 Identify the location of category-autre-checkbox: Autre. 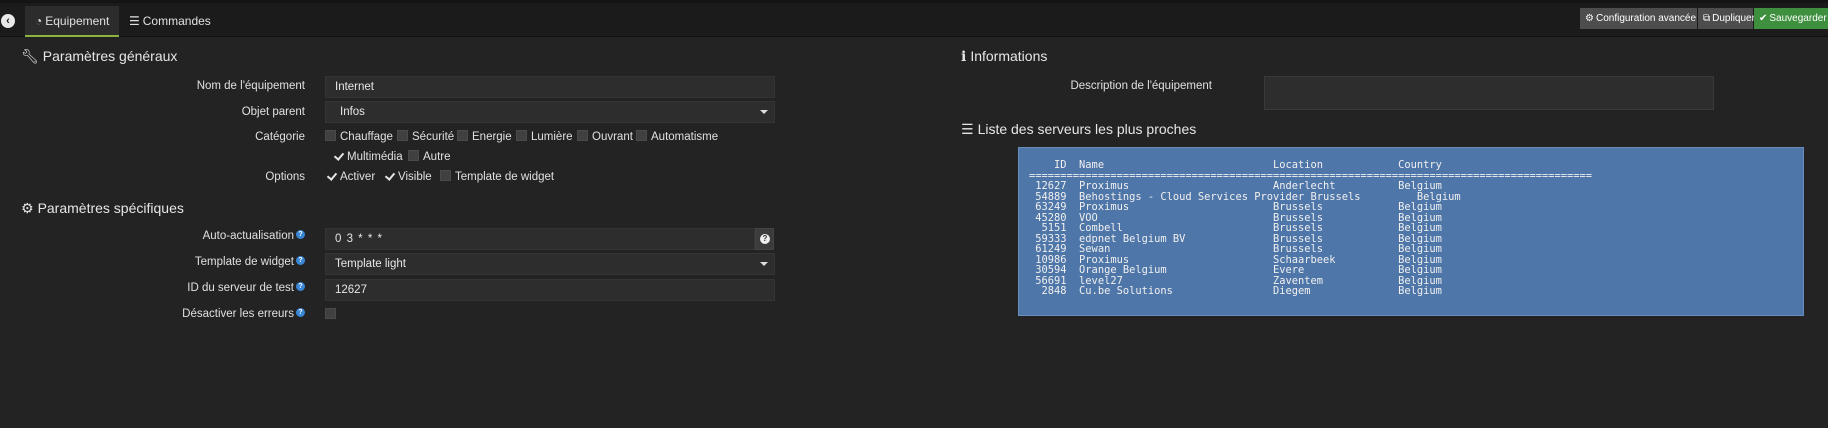
(429, 157).